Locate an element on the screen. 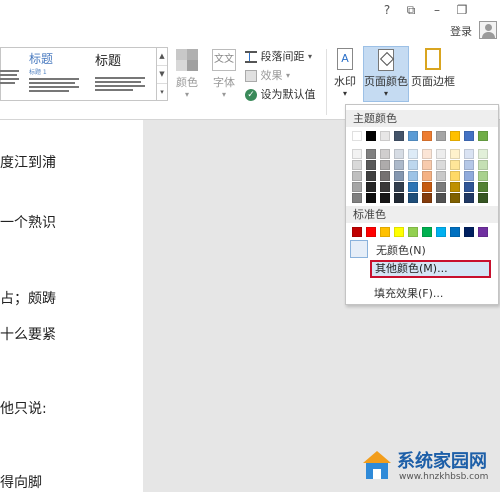  style-thumb-1: 标题 标题 1 is located at coordinates (55, 73).